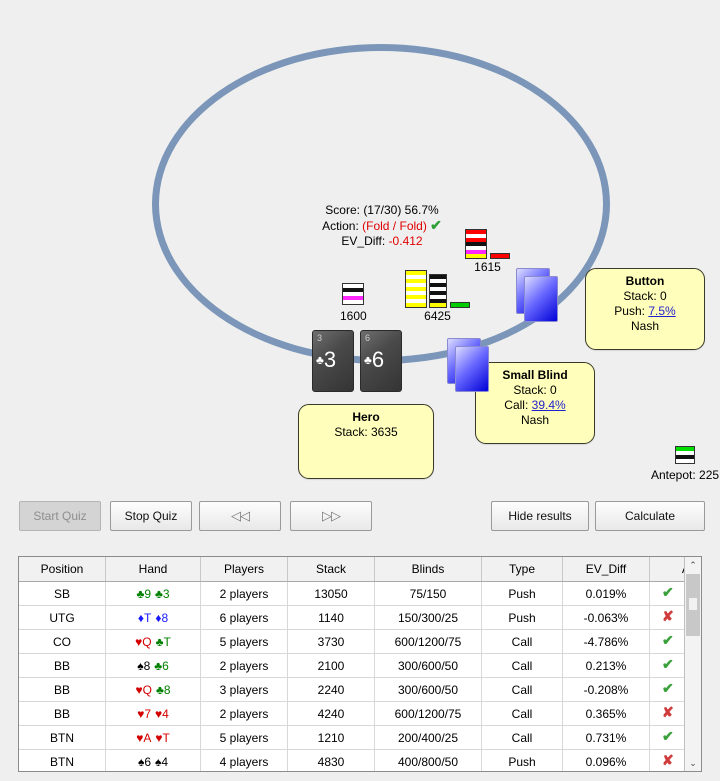 This screenshot has width=720, height=781. Describe the element at coordinates (428, 760) in the screenshot. I see `cell-blinds: 400/800/50` at that location.